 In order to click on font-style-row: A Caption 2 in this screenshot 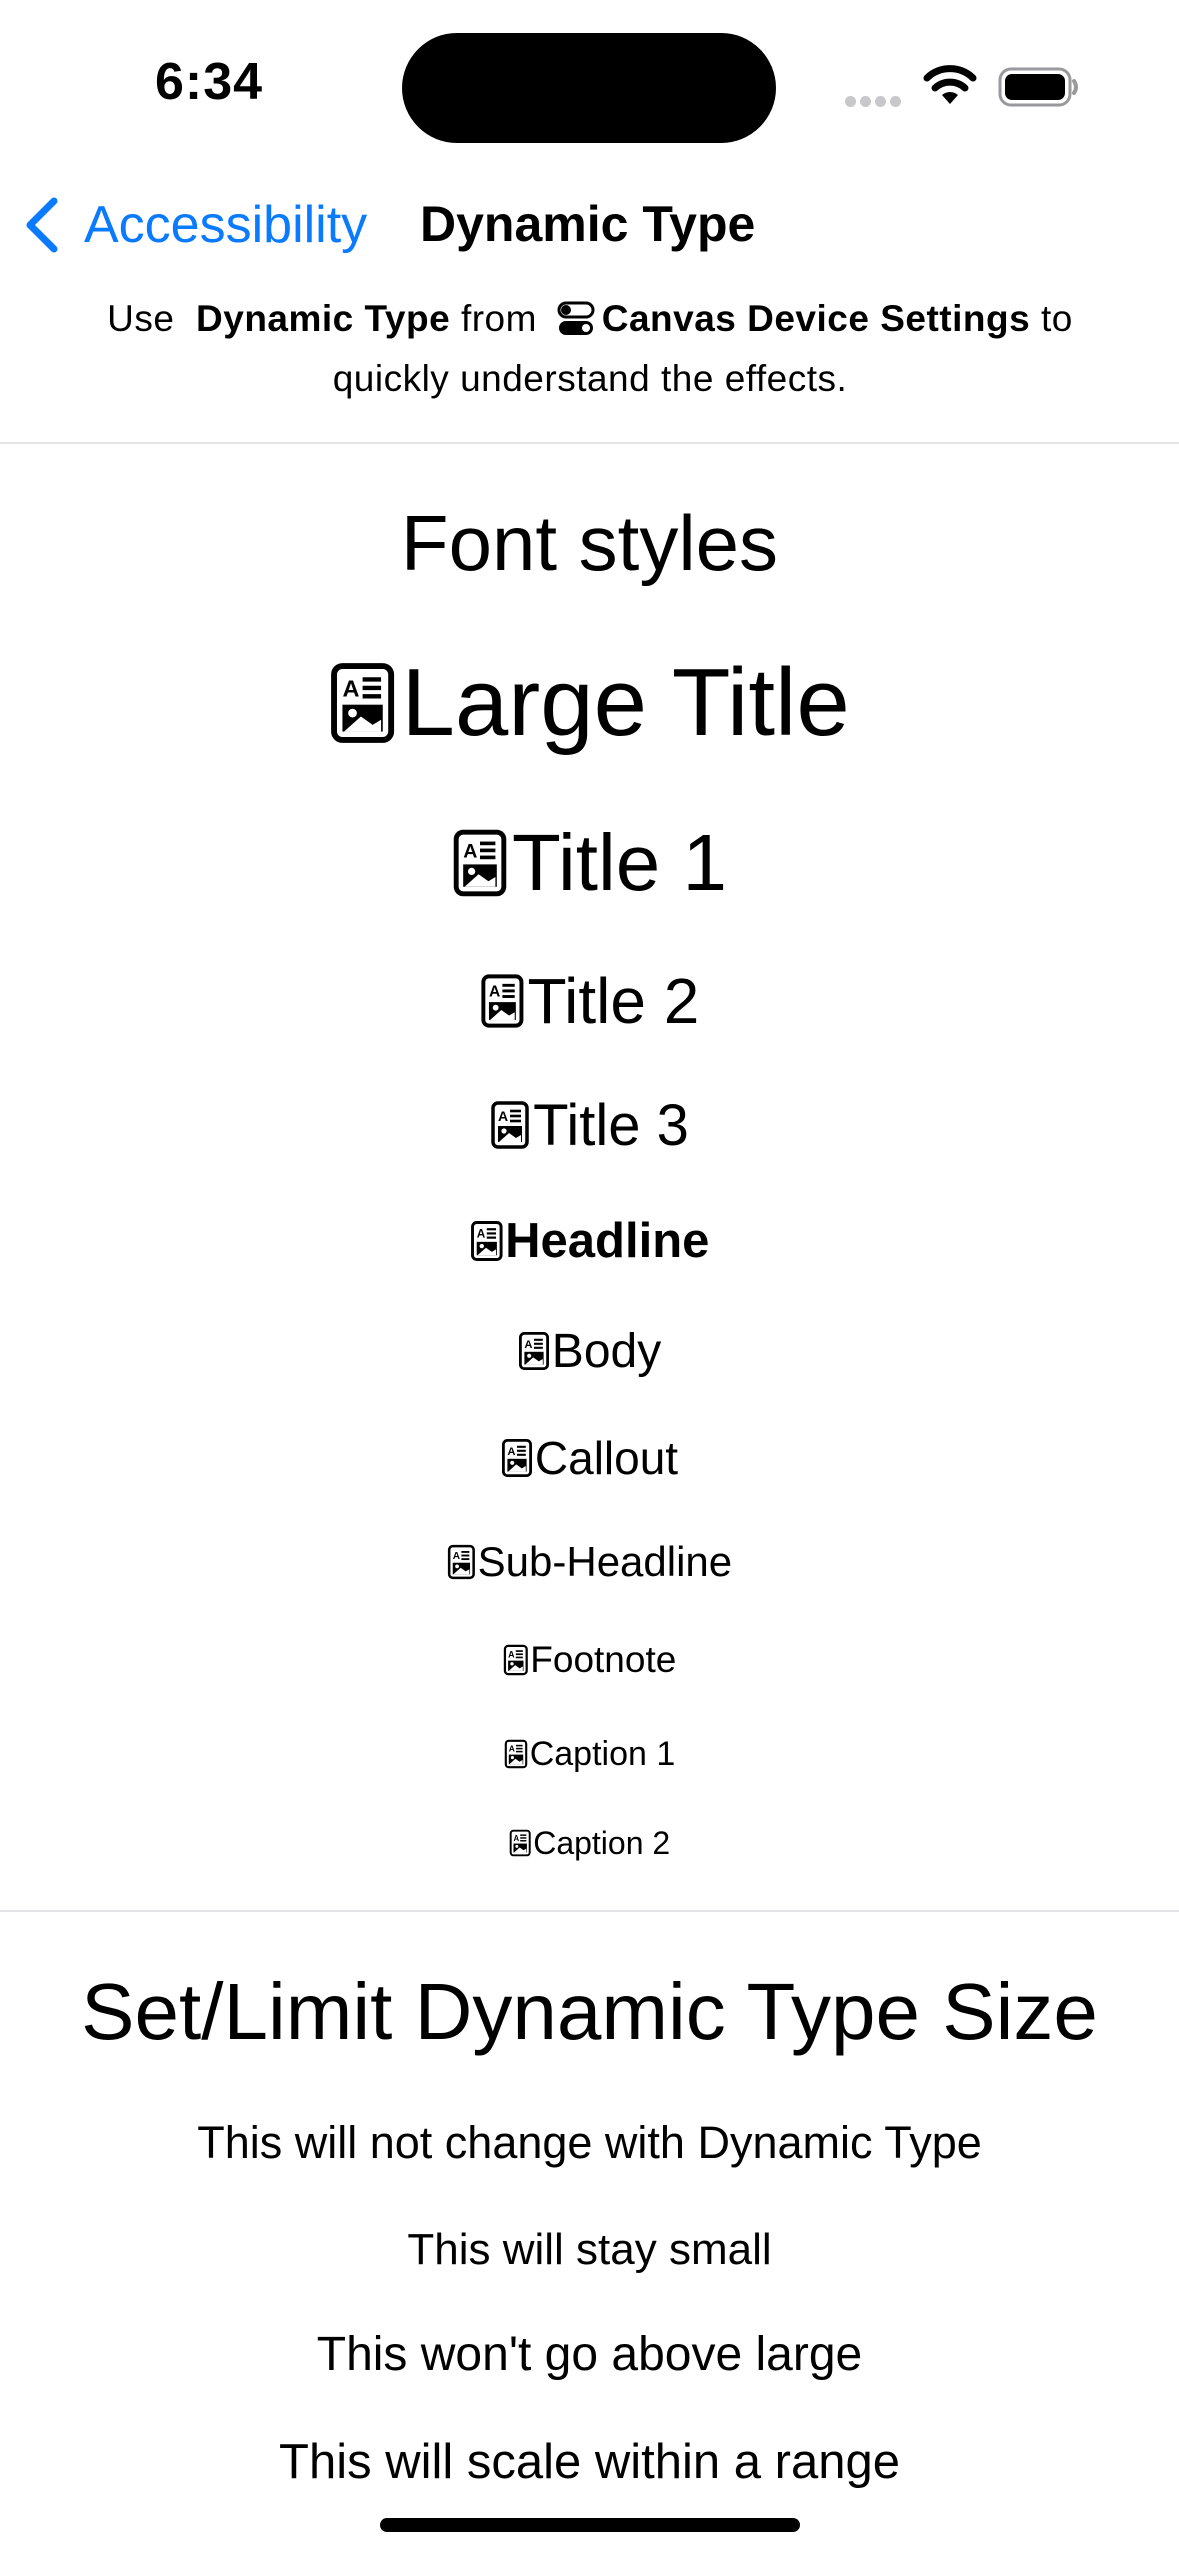, I will do `click(589, 1843)`.